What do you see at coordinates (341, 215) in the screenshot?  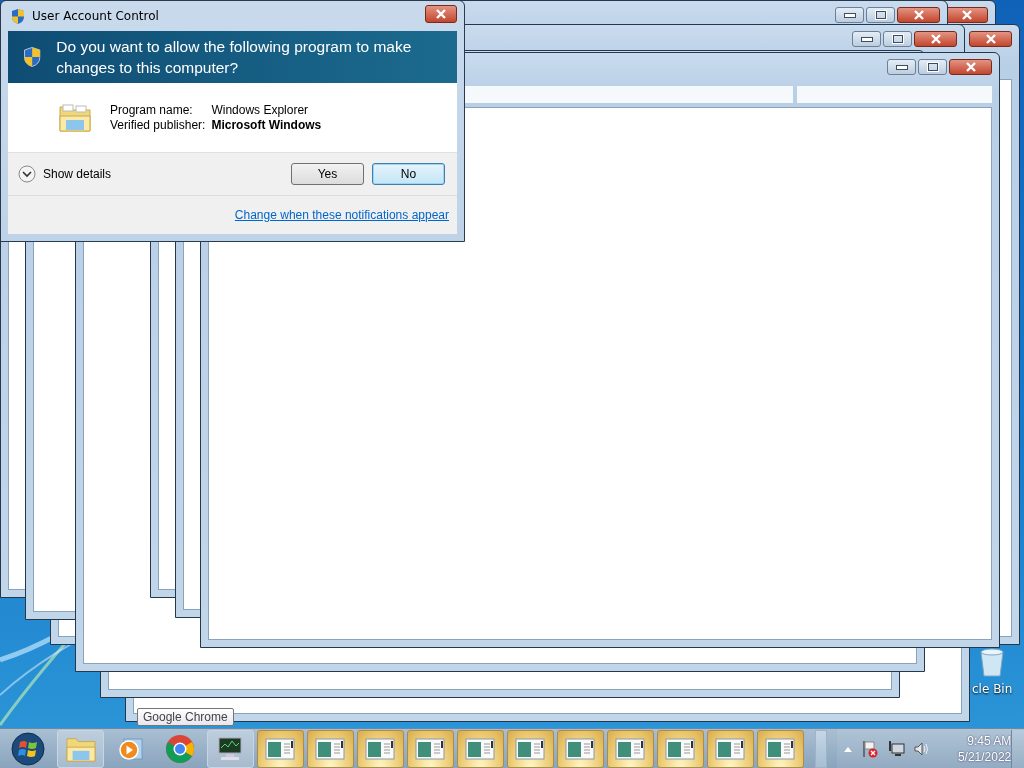 I see `notification-settings-link: Change when these notifications appear` at bounding box center [341, 215].